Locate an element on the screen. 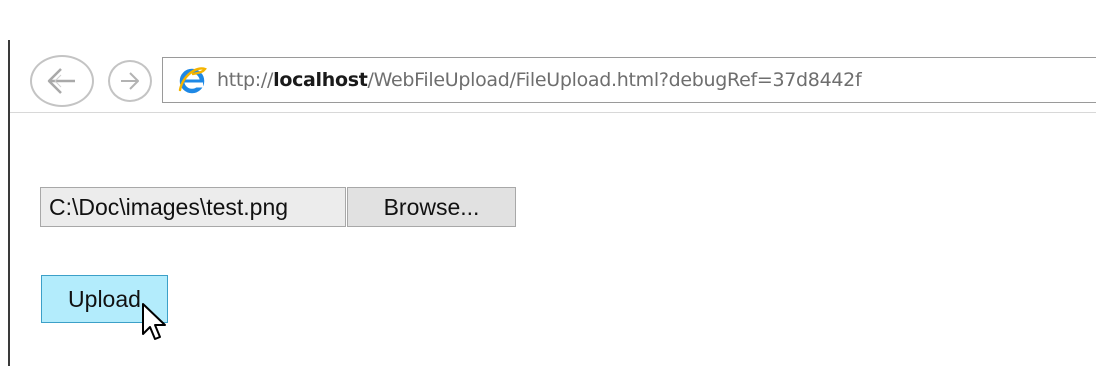  forward-arrow-icon is located at coordinates (130, 81).